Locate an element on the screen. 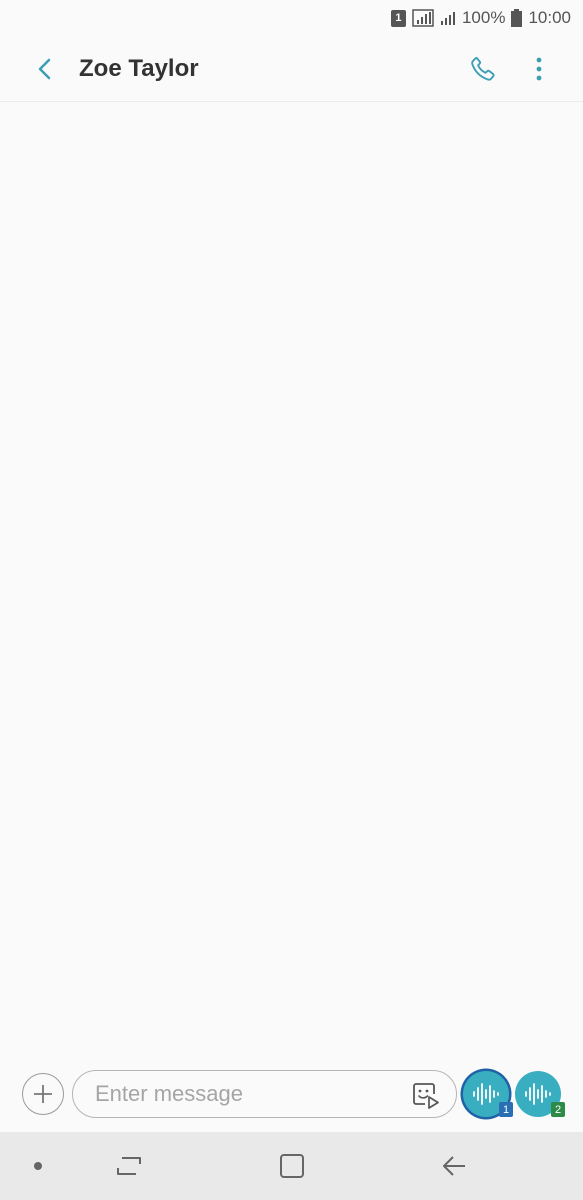 This screenshot has height=1200, width=583. battery-percent: 100% is located at coordinates (483, 17).